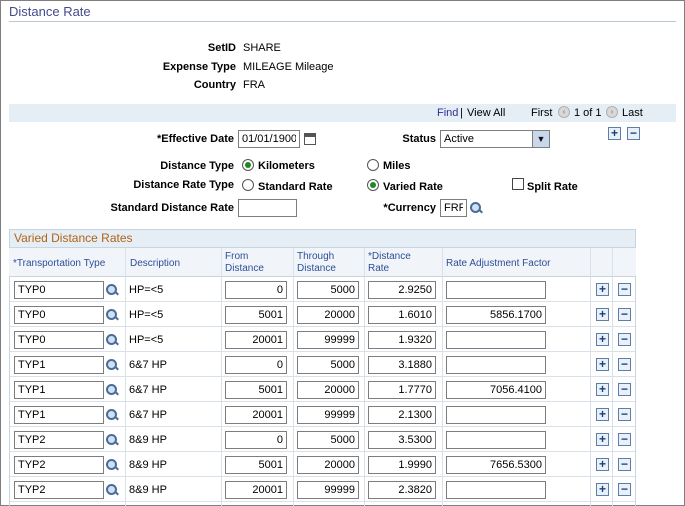 This screenshot has width=685, height=506. I want to click on effective-date-input, so click(269, 139).